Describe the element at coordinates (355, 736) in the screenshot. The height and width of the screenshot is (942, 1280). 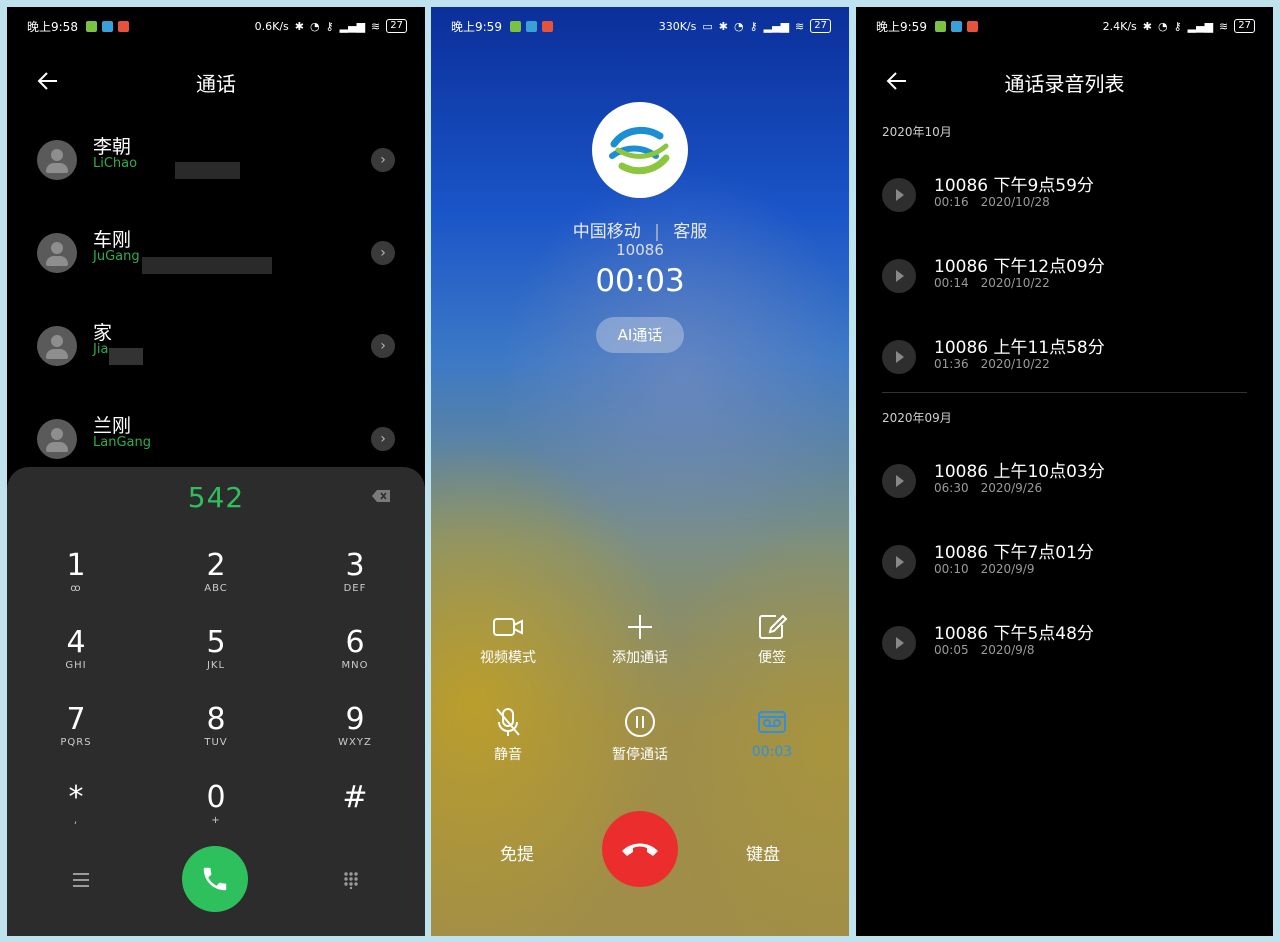
I see `key-9: 9 WXYZ` at that location.